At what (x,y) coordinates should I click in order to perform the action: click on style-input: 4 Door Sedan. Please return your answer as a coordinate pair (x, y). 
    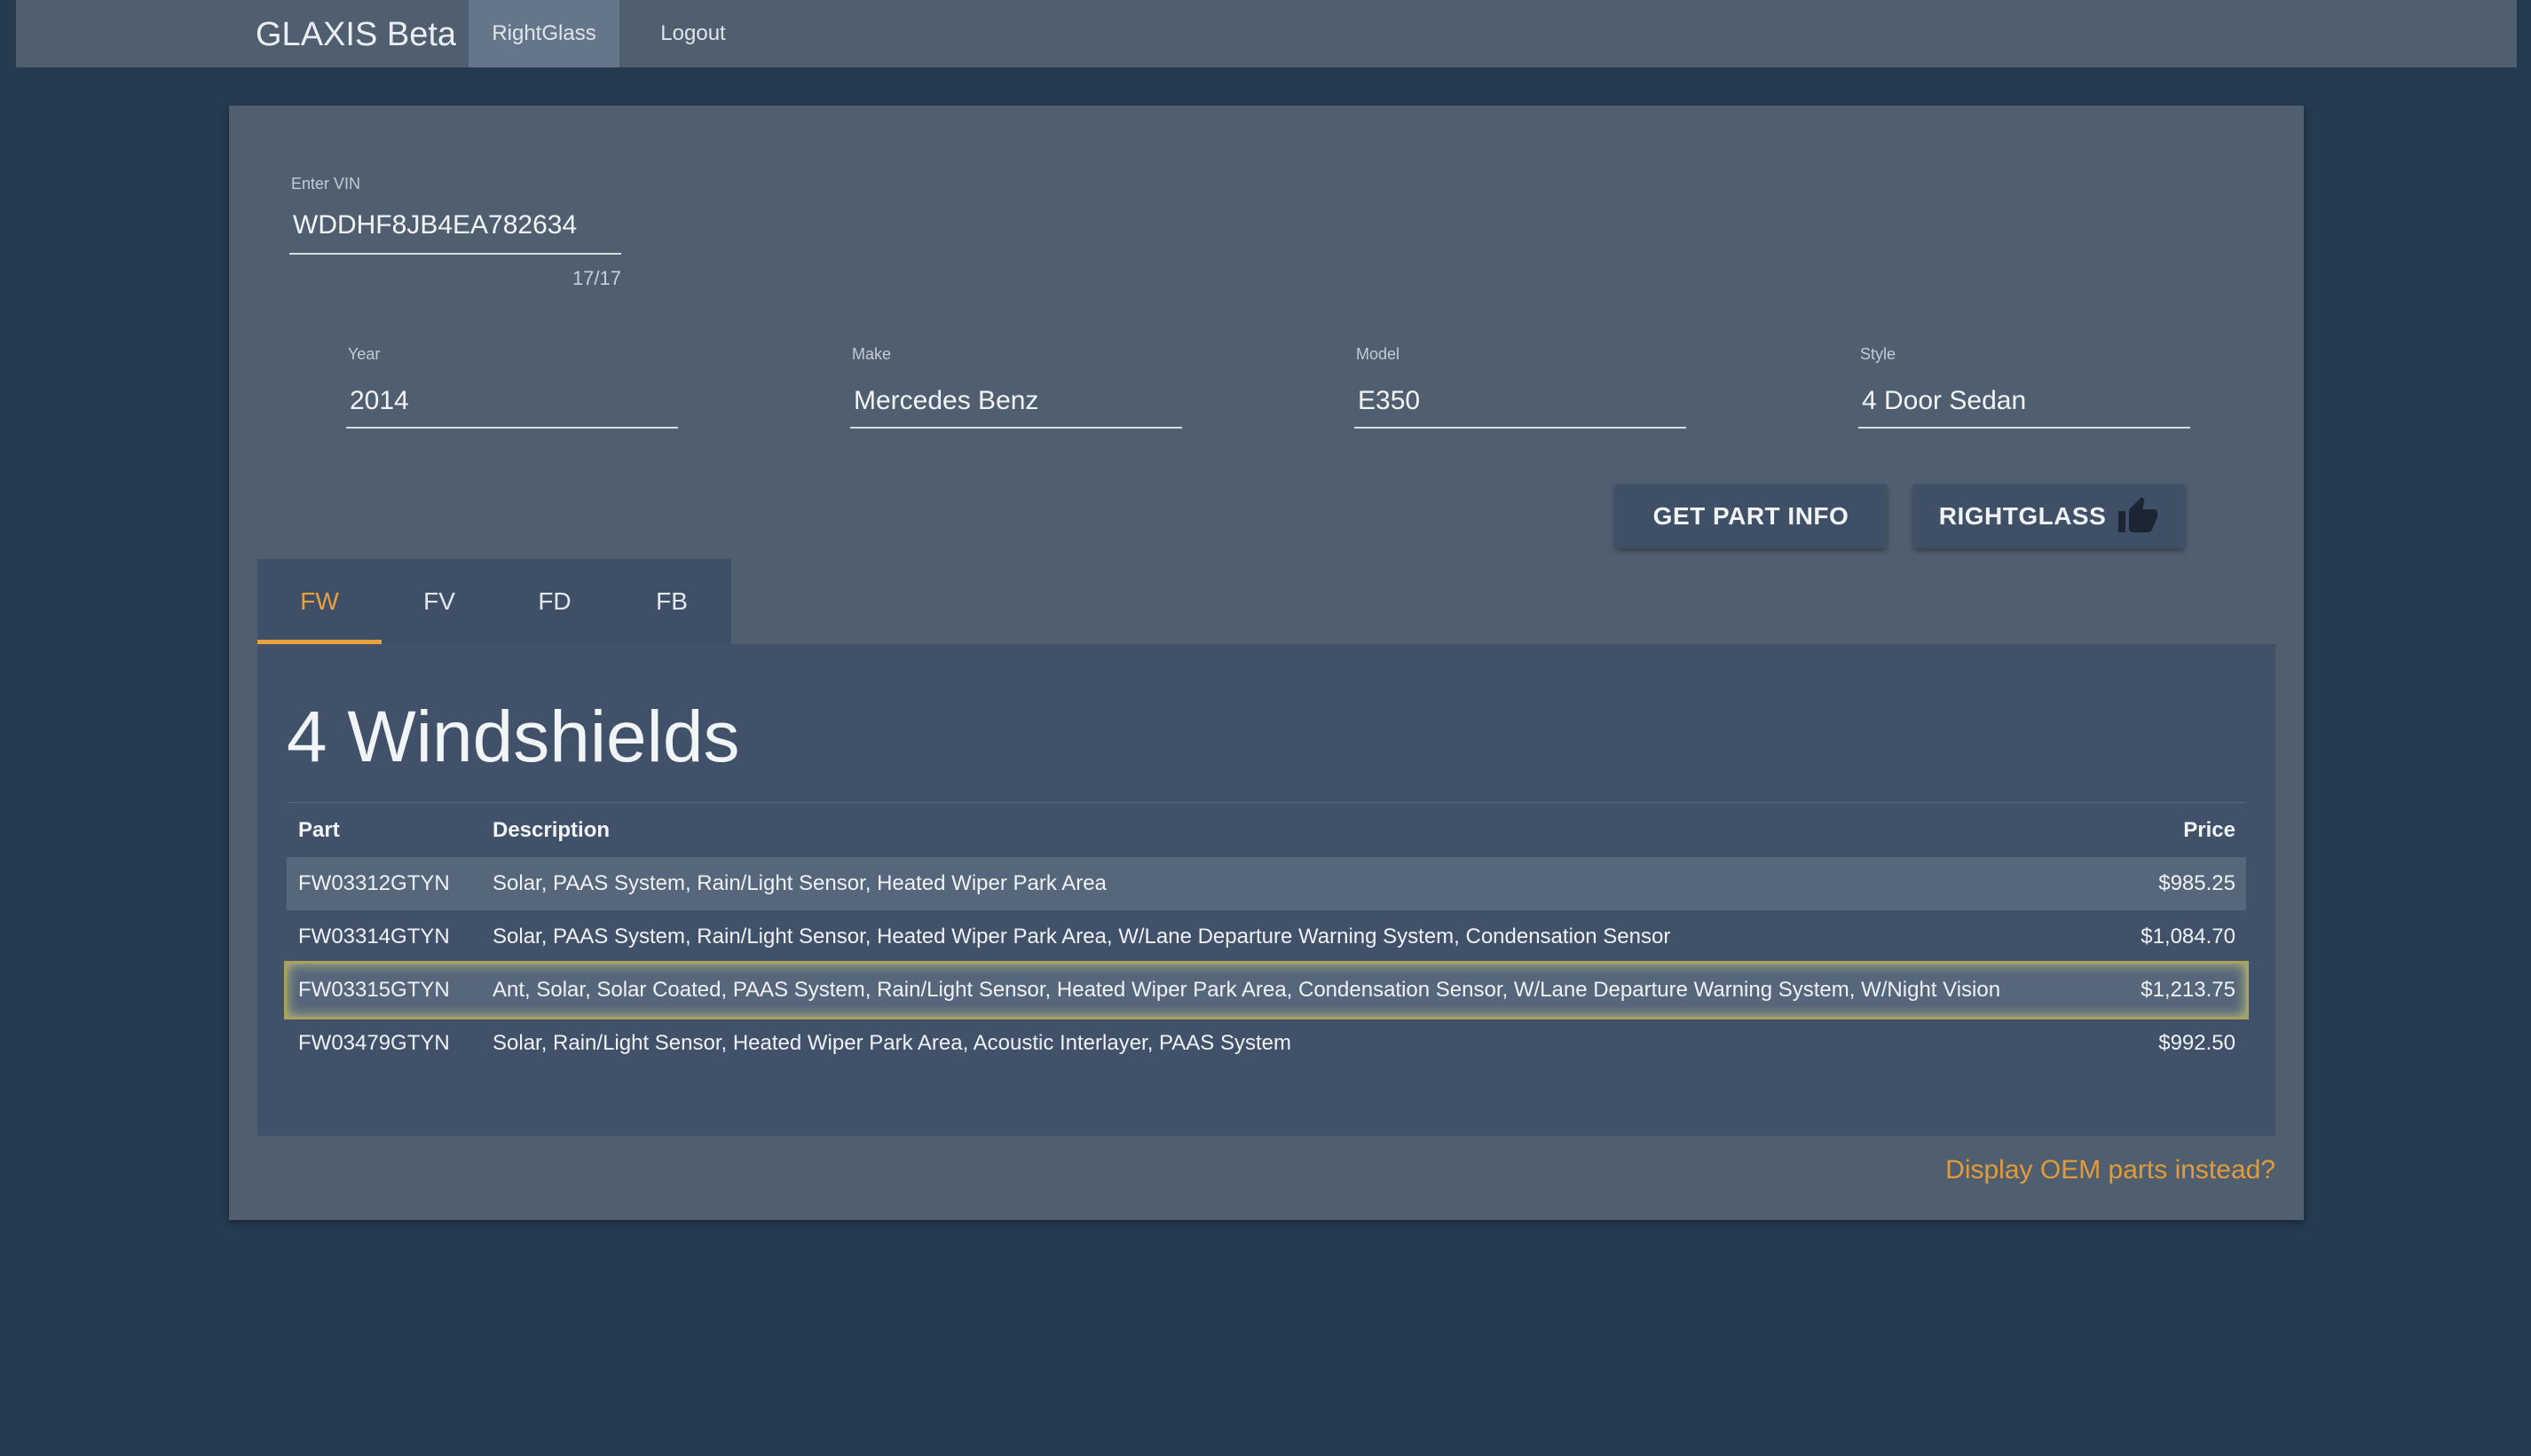
    Looking at the image, I should click on (1944, 401).